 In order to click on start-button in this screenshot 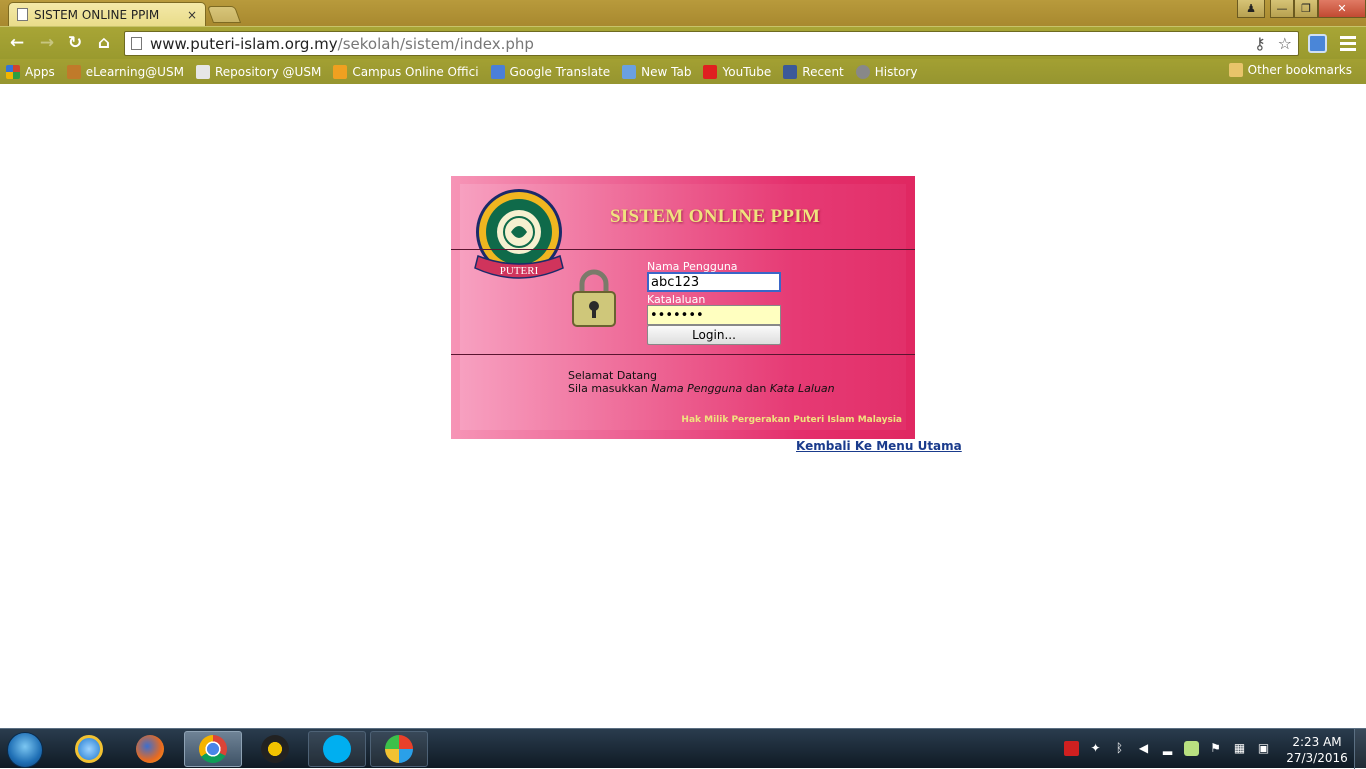, I will do `click(25, 750)`.